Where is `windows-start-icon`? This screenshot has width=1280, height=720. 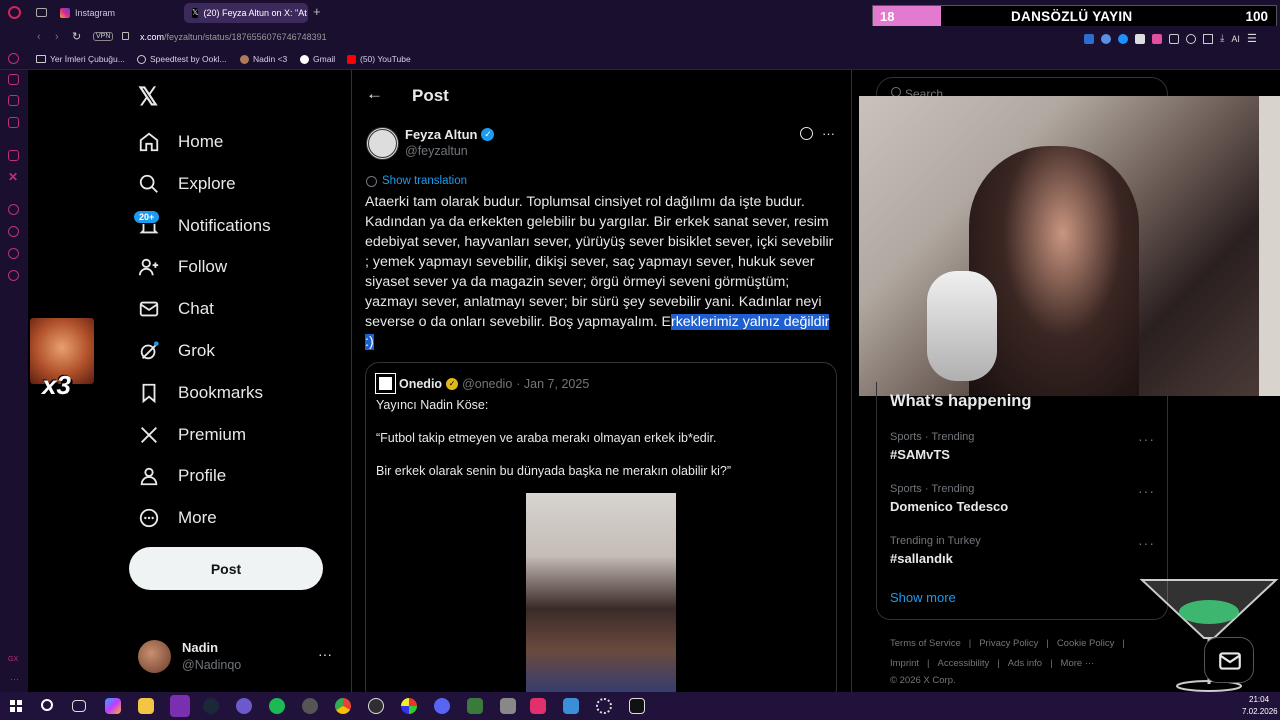 windows-start-icon is located at coordinates (16, 706).